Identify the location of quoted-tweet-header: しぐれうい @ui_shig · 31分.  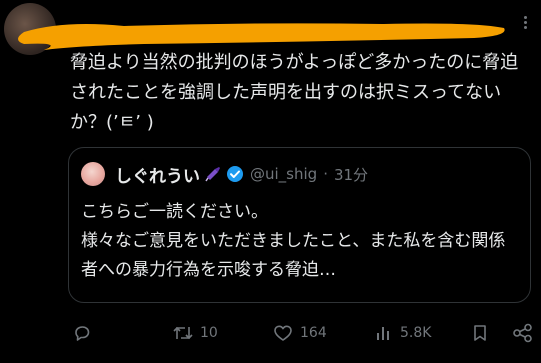
(224, 174).